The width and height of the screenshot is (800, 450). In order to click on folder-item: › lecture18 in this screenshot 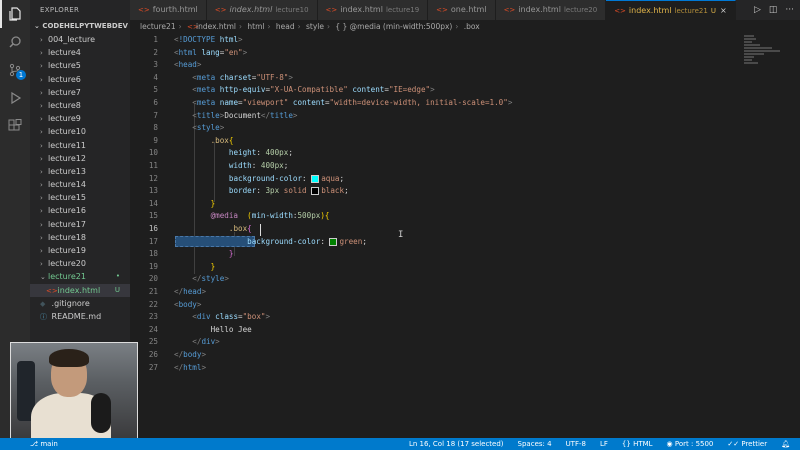, I will do `click(80, 237)`.